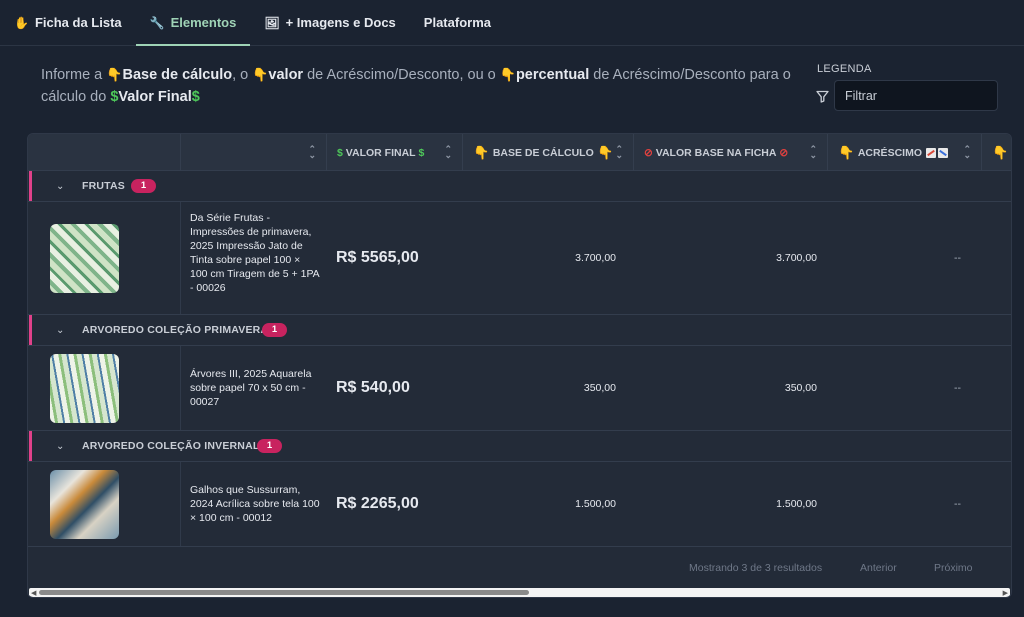 This screenshot has height=617, width=1024. I want to click on valor-final: R$ 2265,00, so click(377, 503).